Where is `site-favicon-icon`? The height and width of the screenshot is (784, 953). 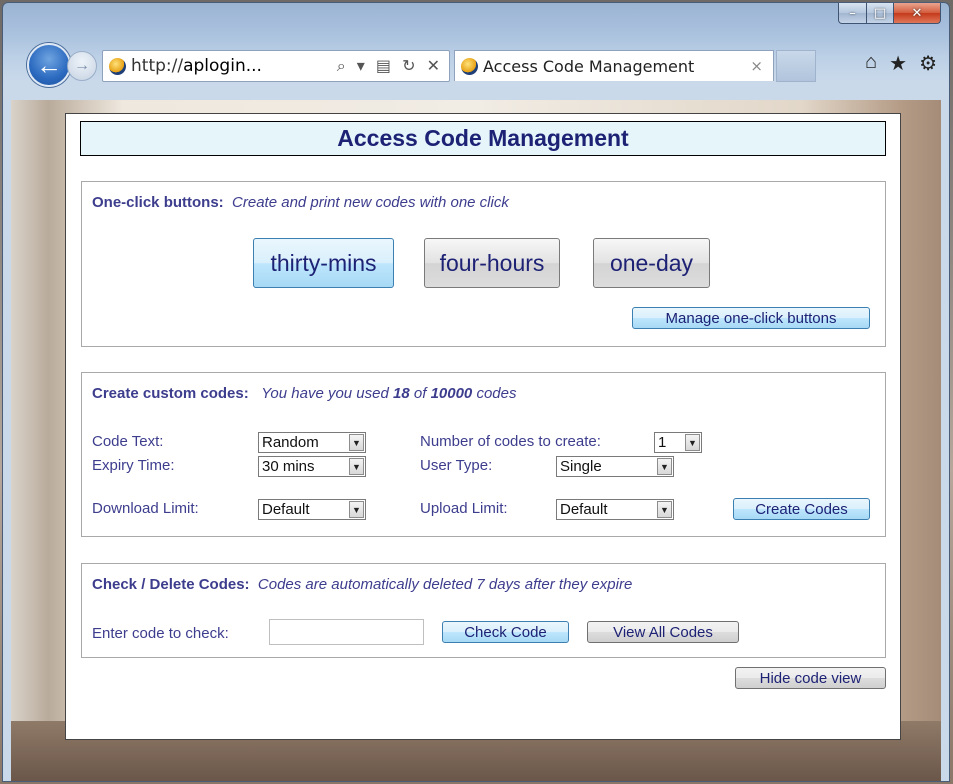
site-favicon-icon is located at coordinates (117, 66).